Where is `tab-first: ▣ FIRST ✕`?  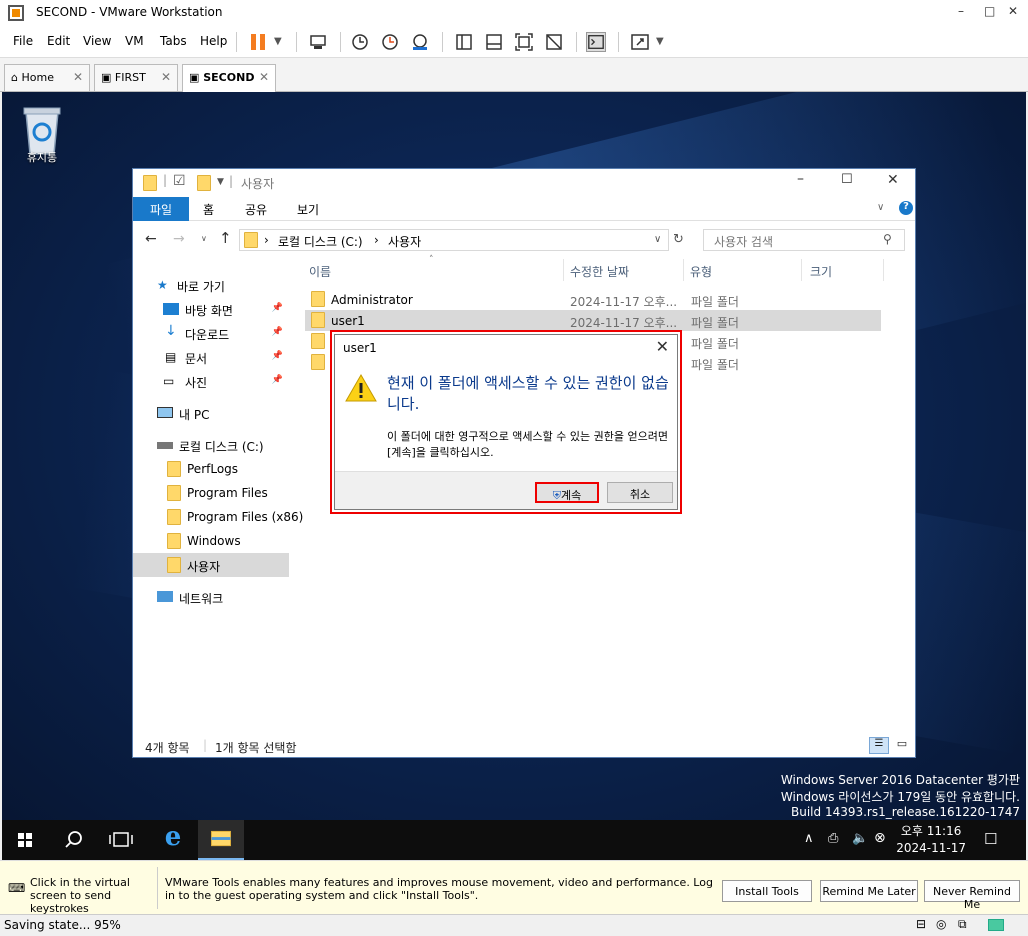 tab-first: ▣ FIRST ✕ is located at coordinates (136, 77).